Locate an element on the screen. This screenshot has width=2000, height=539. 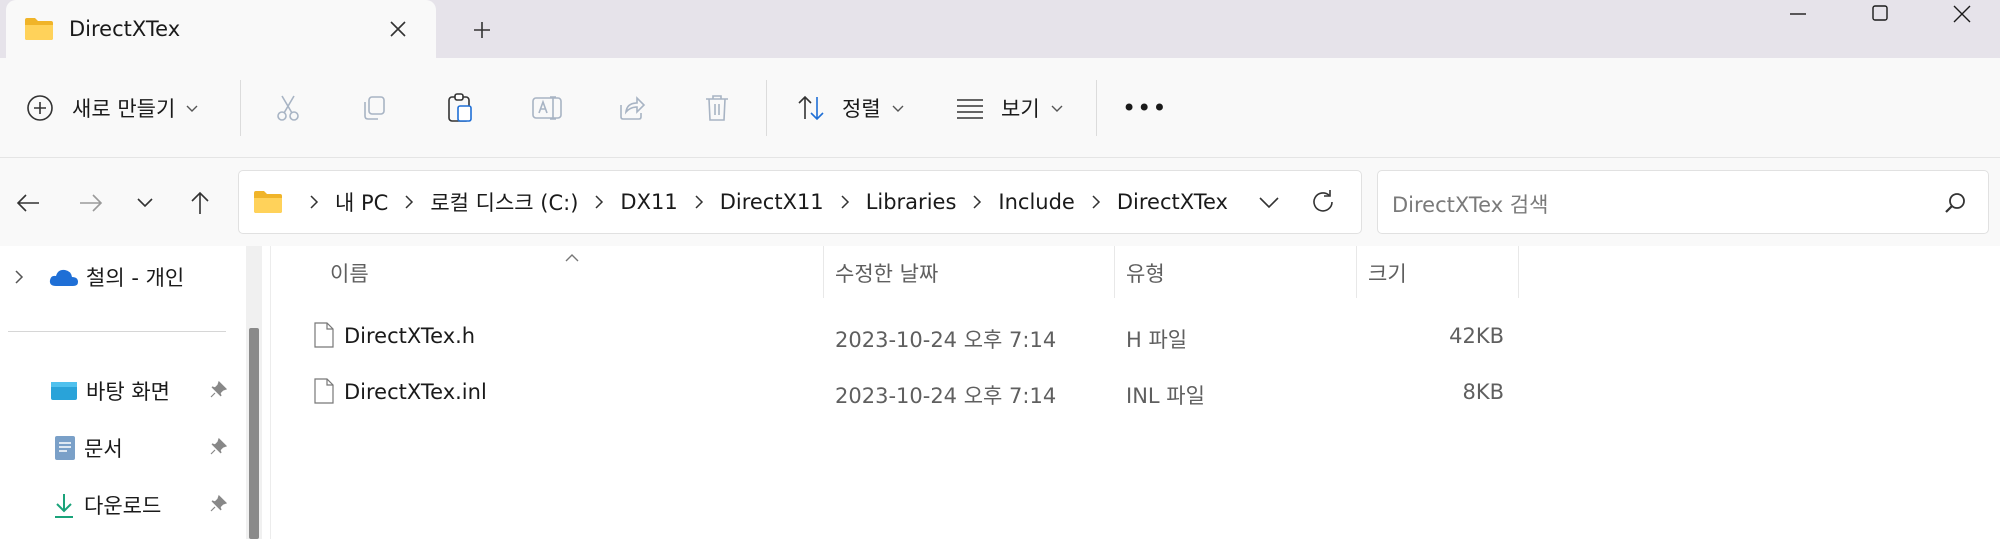
more-options-button: ••• is located at coordinates (1144, 108).